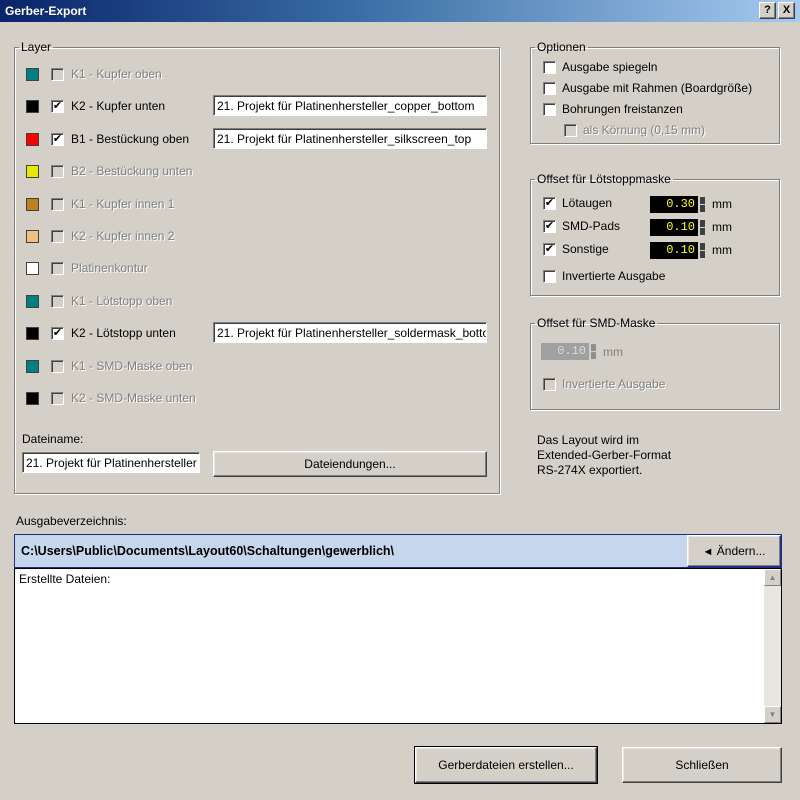  Describe the element at coordinates (585, 249) in the screenshot. I see `other-offset-label: Sonstige` at that location.